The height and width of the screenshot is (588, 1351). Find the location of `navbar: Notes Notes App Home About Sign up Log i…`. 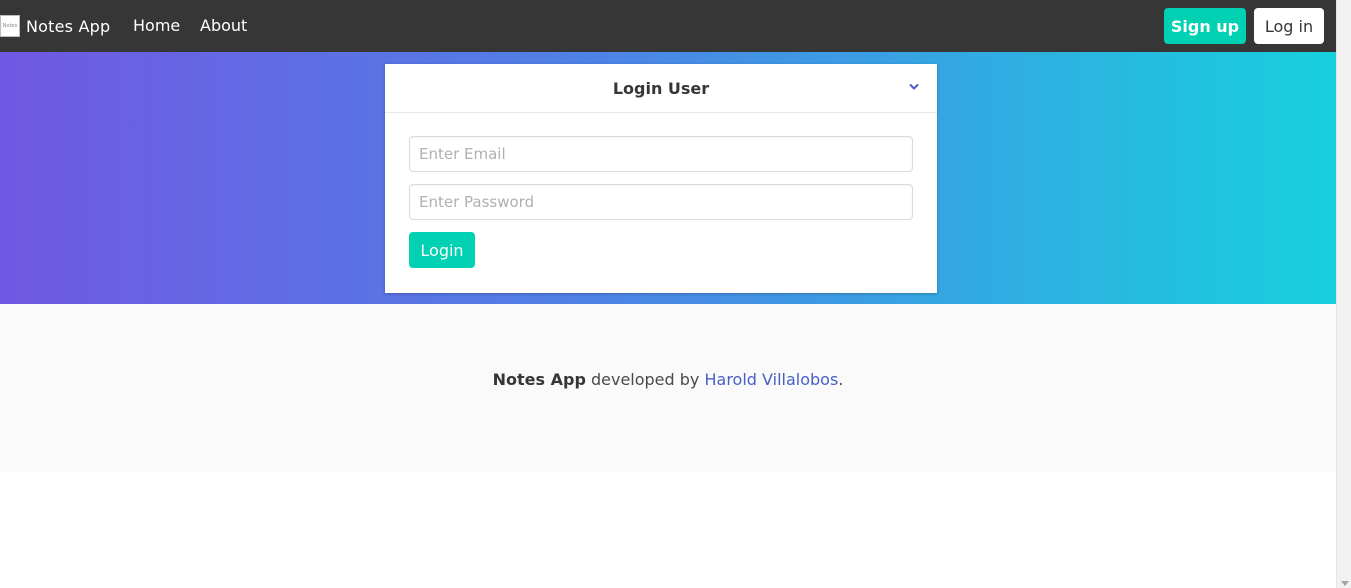

navbar: Notes Notes App Home About Sign up Log i… is located at coordinates (668, 26).